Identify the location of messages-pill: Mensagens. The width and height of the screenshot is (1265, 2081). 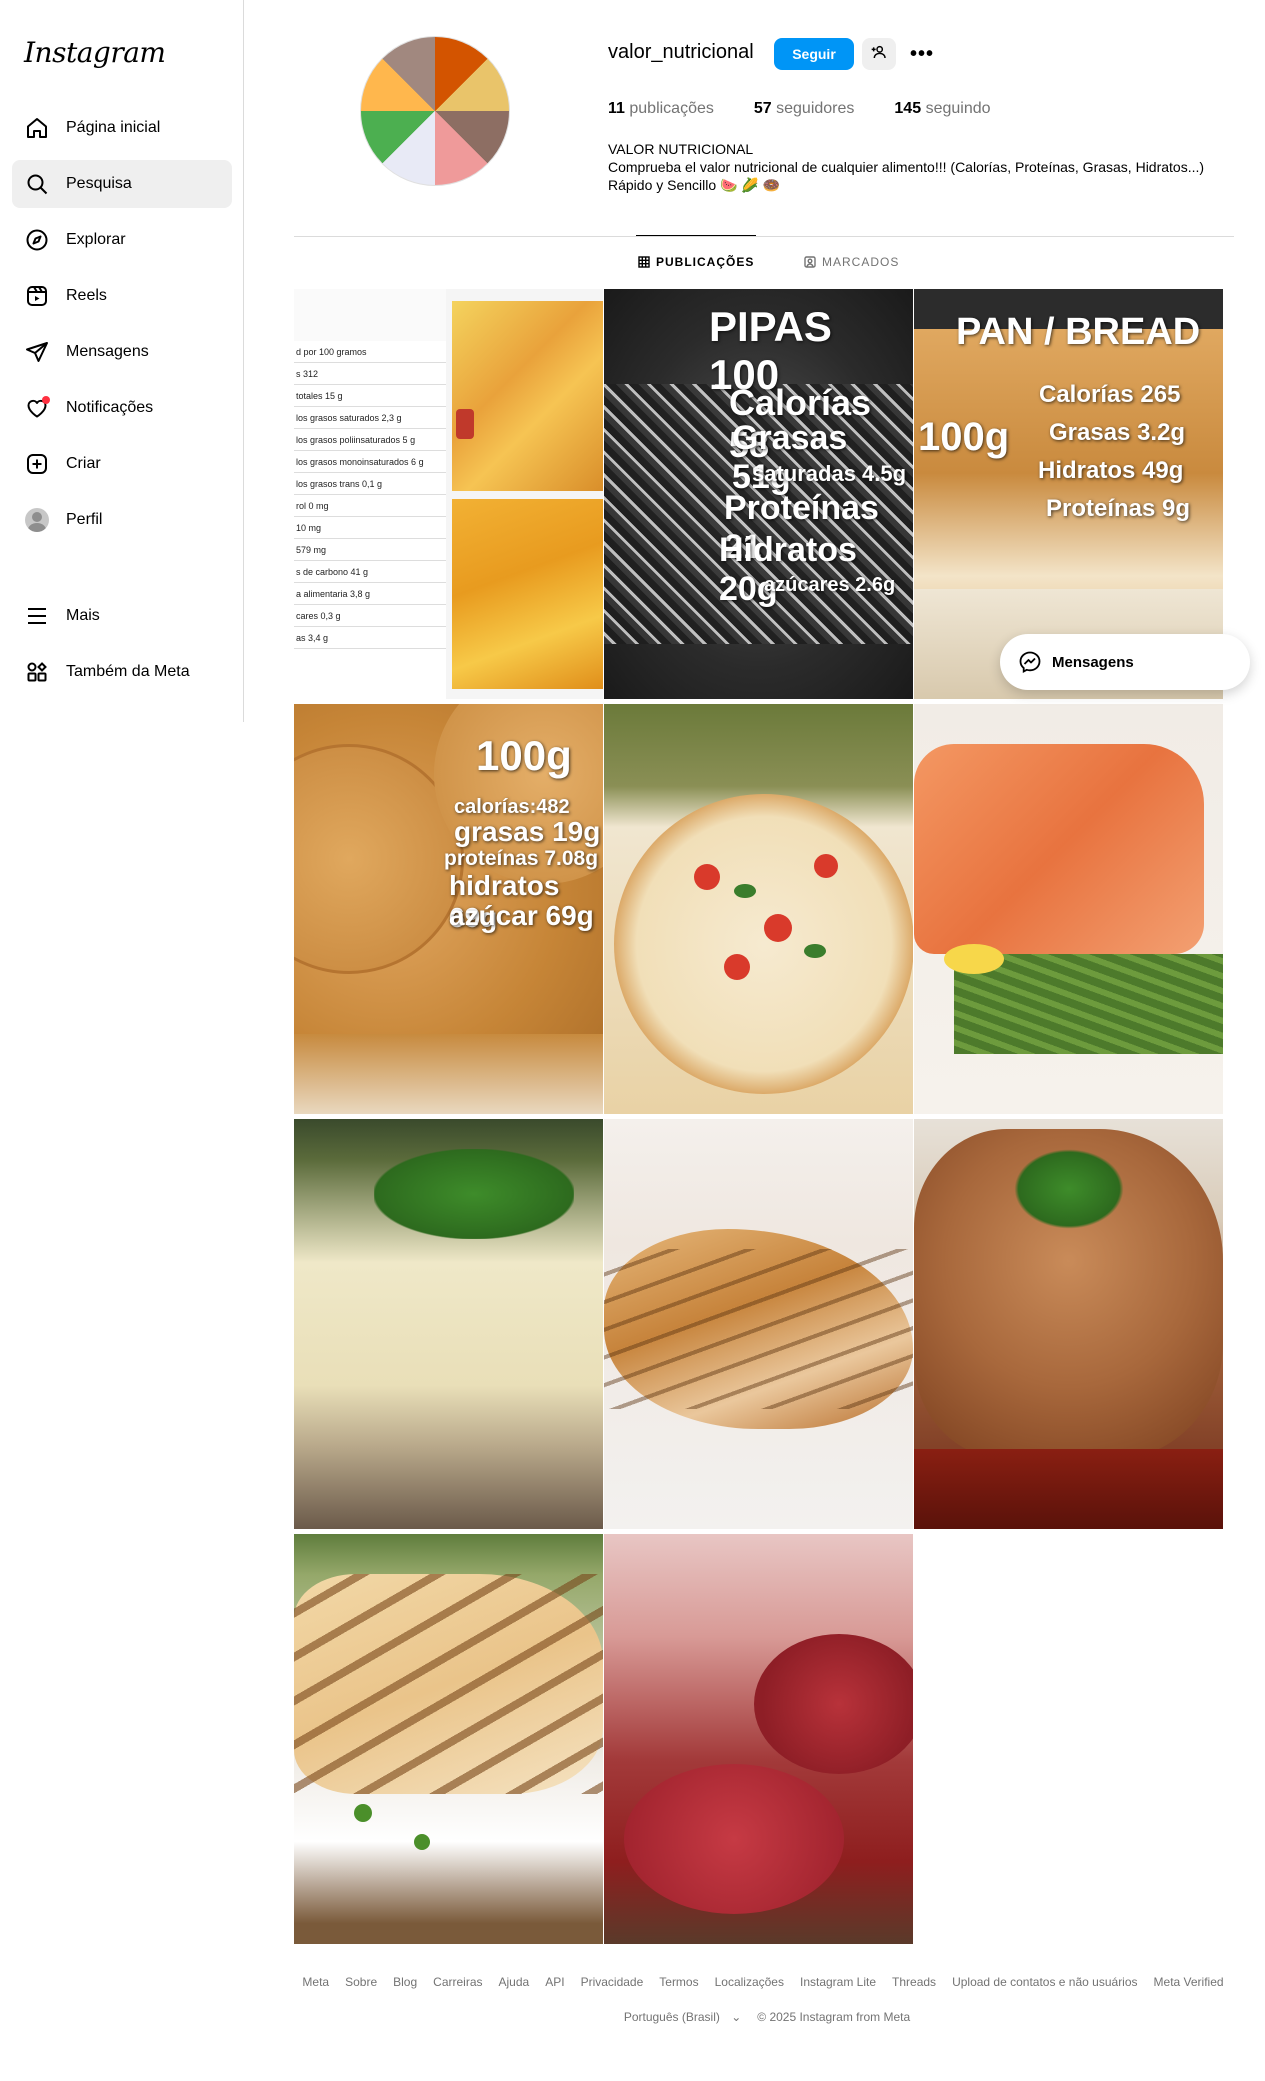
(1125, 662).